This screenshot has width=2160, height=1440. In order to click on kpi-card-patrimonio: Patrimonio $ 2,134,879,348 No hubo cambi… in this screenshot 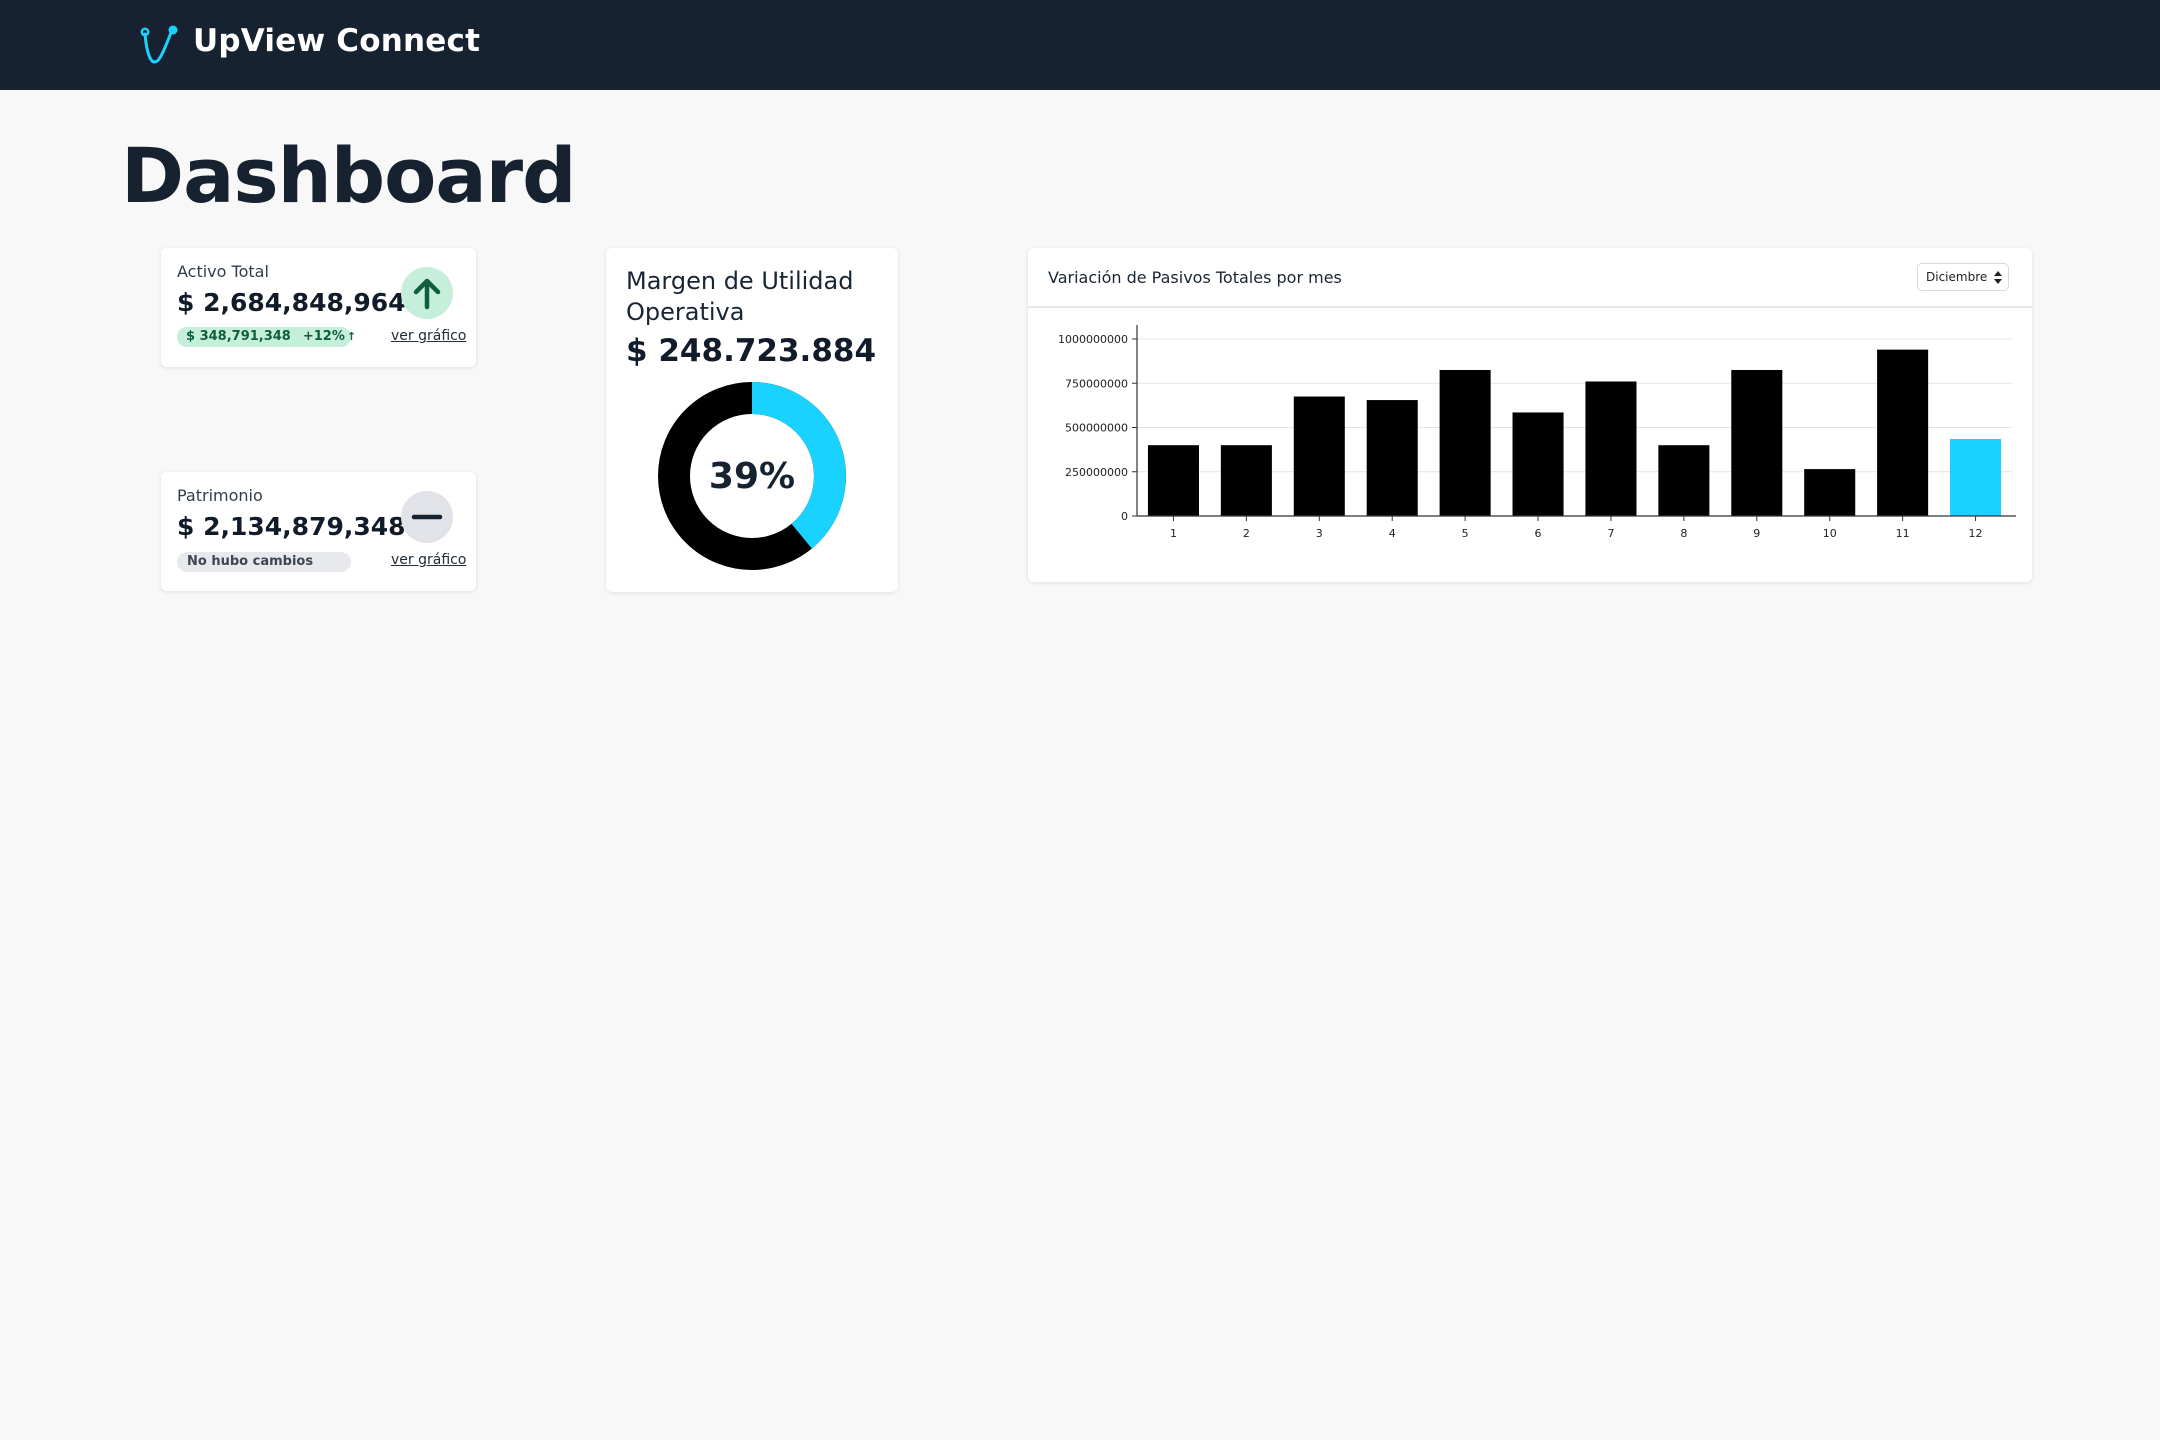, I will do `click(318, 531)`.